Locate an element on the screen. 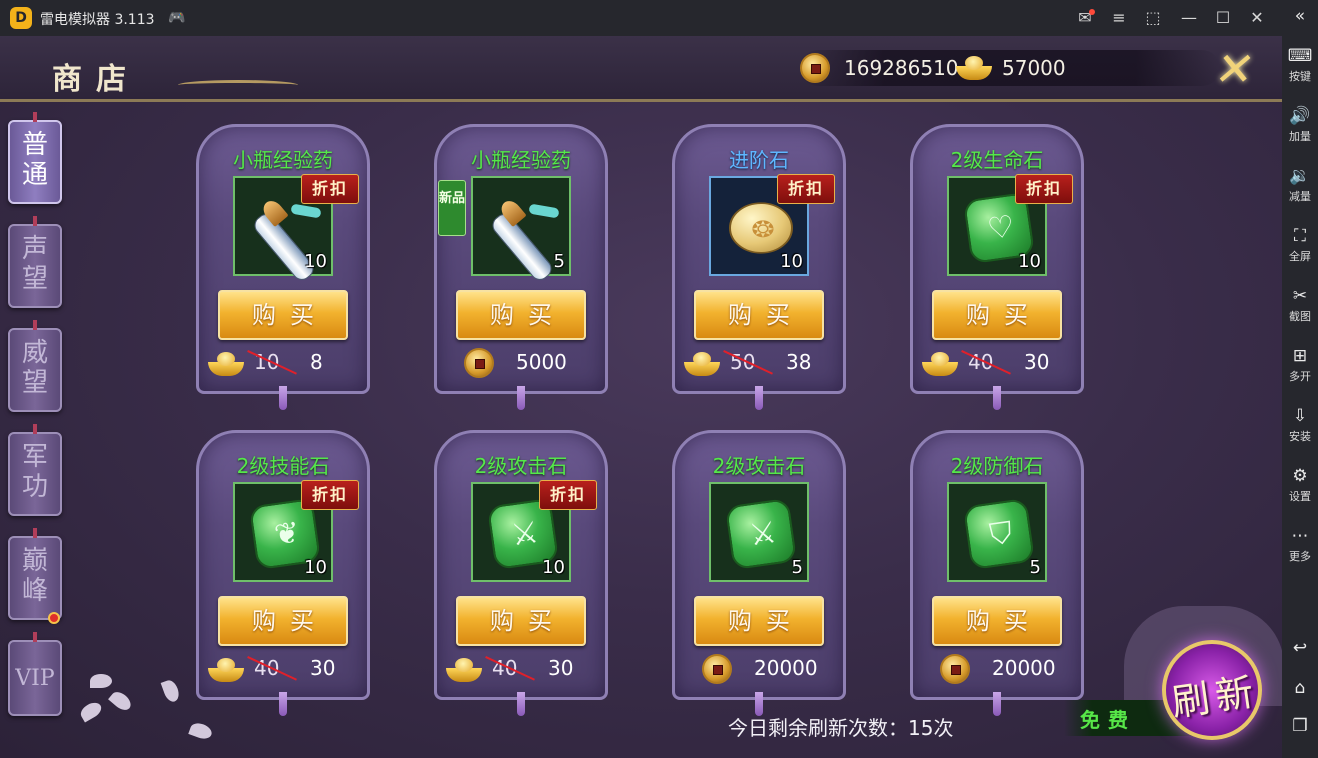 The image size is (1318, 758). screenshot-icon: ✂ is located at coordinates (1300, 296).